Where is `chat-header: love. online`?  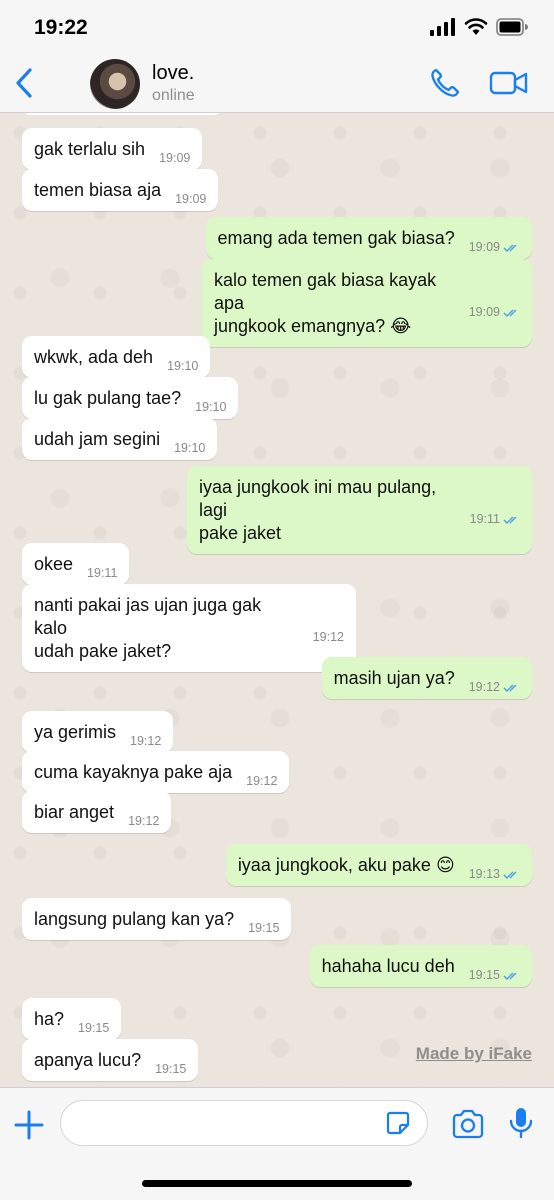 chat-header: love. online is located at coordinates (277, 84).